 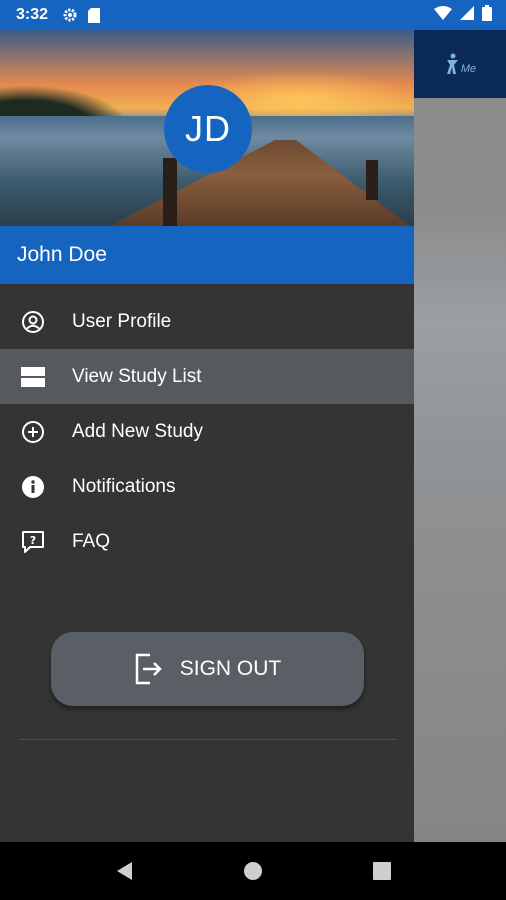 I want to click on wifi-icon, so click(x=443, y=15).